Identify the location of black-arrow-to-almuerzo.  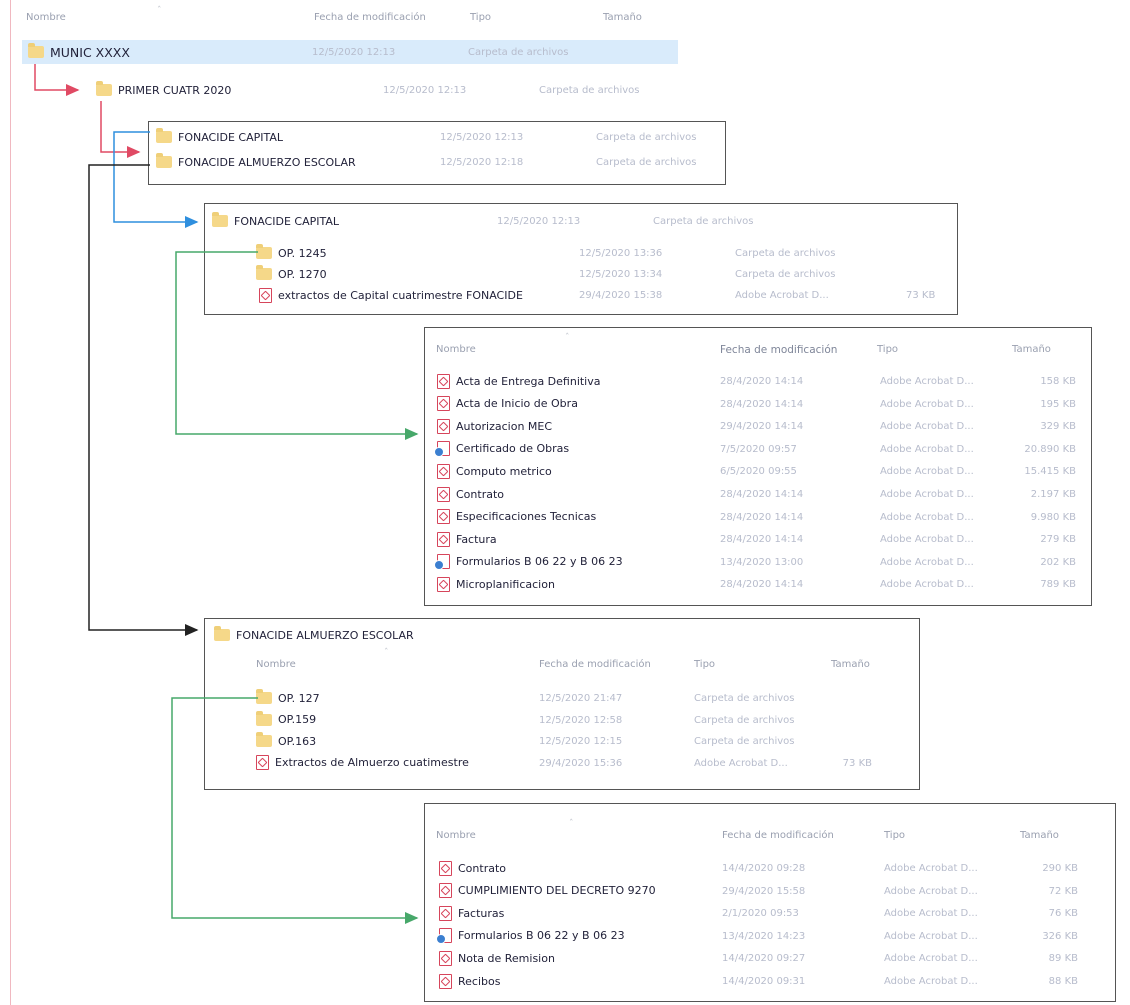
(143, 400).